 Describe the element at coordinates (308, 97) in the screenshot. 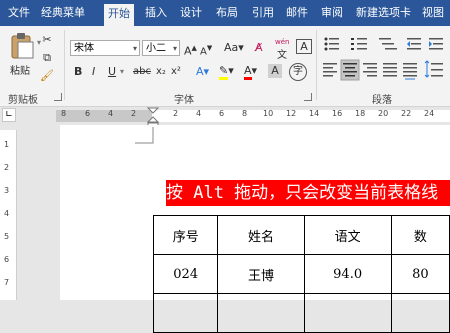

I see `font-launcher-icon` at that location.